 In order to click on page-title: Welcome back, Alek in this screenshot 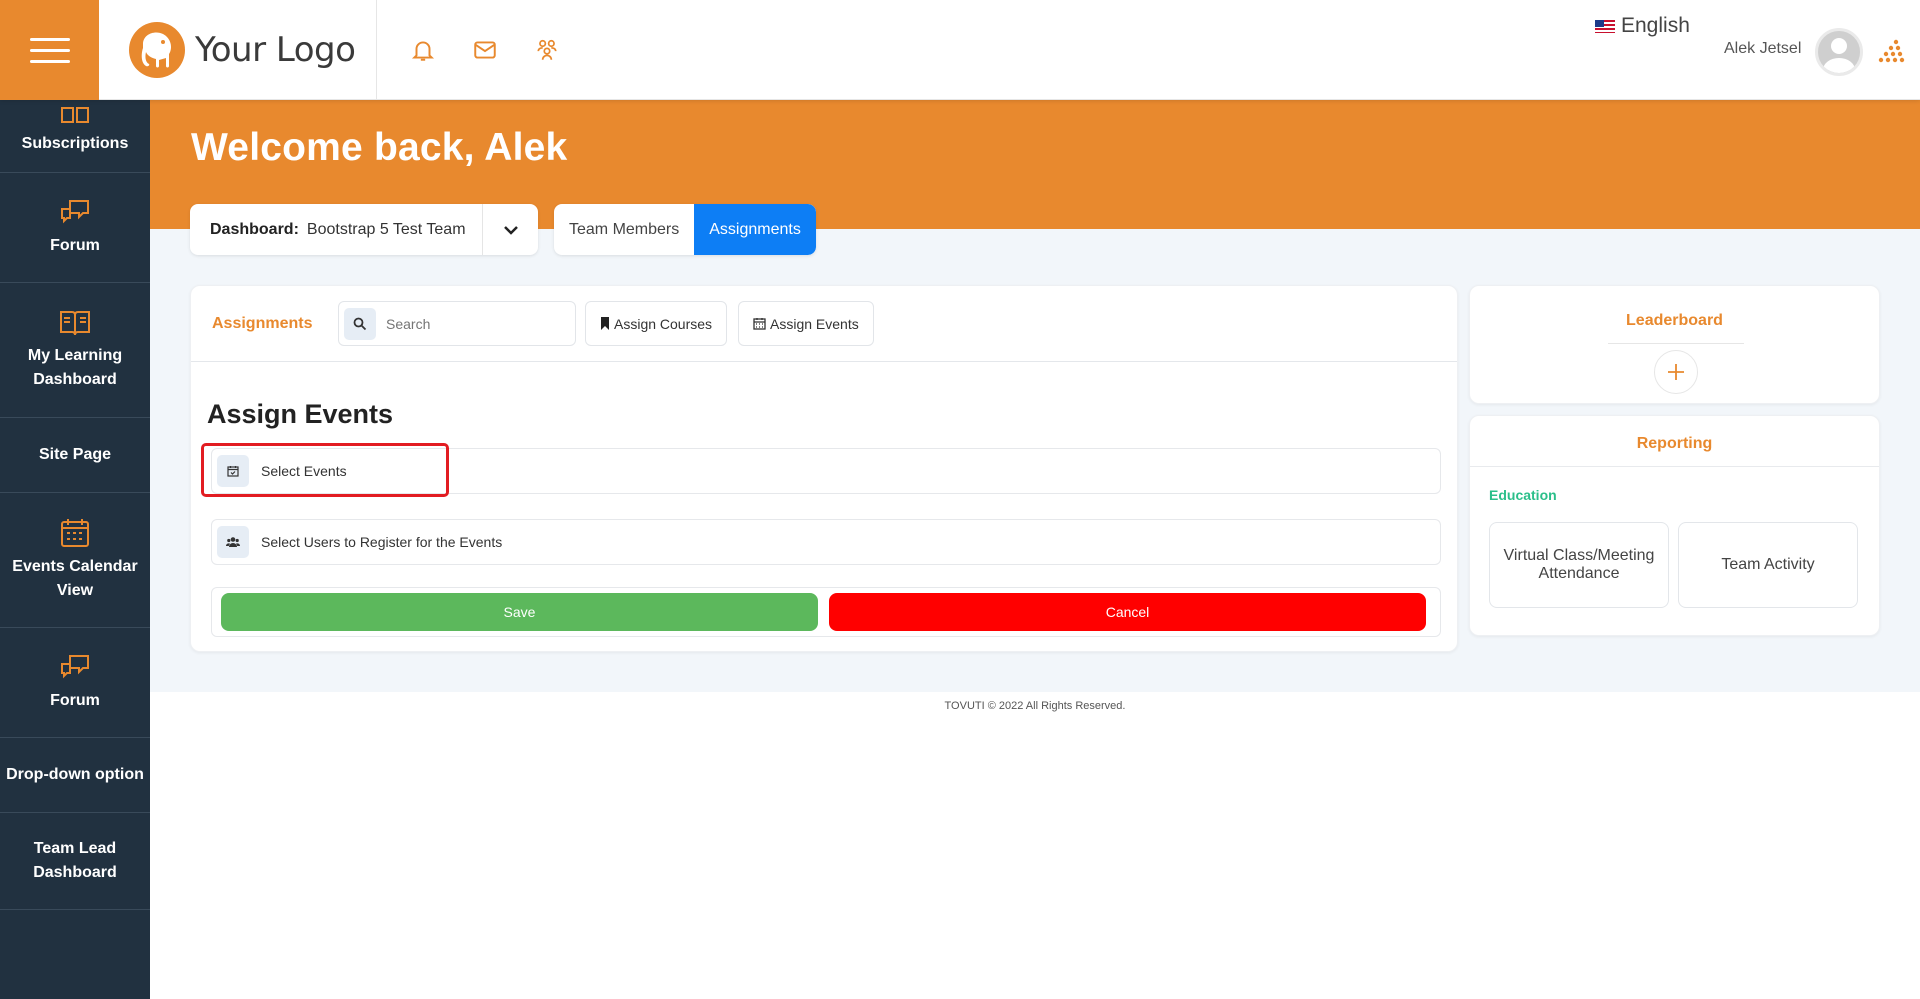, I will do `click(379, 147)`.